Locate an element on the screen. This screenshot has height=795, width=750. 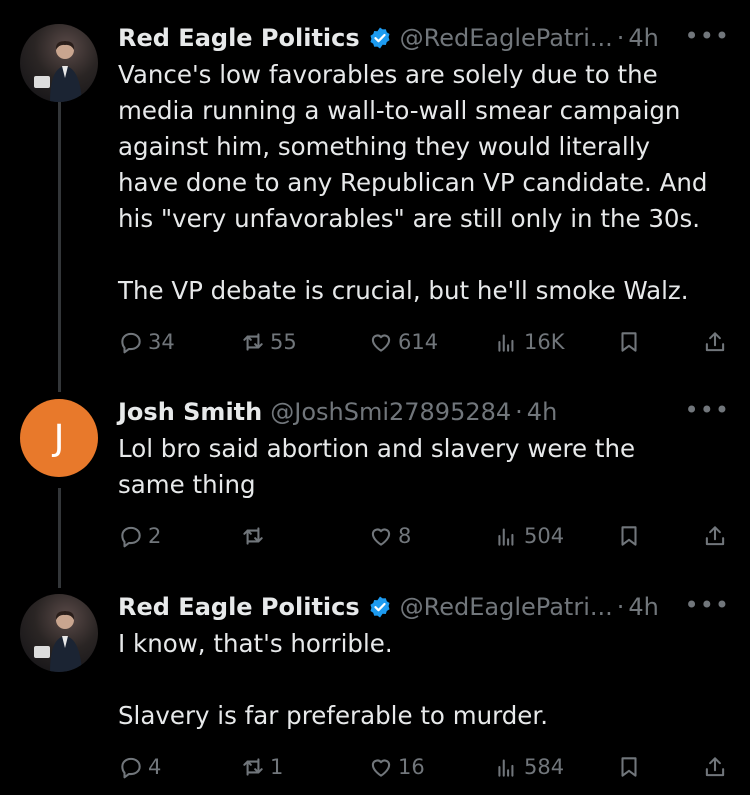
repost-button: 1 is located at coordinates (261, 767).